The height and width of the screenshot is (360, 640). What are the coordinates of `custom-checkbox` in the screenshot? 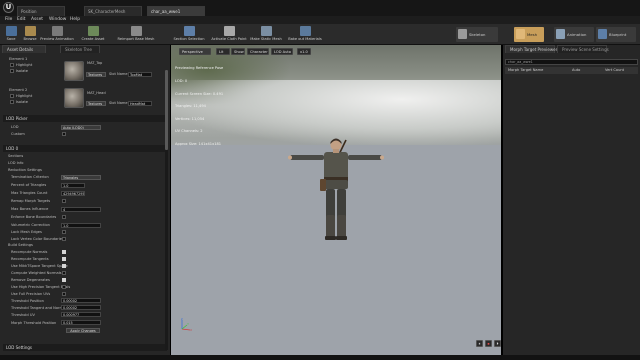 It's located at (64, 134).